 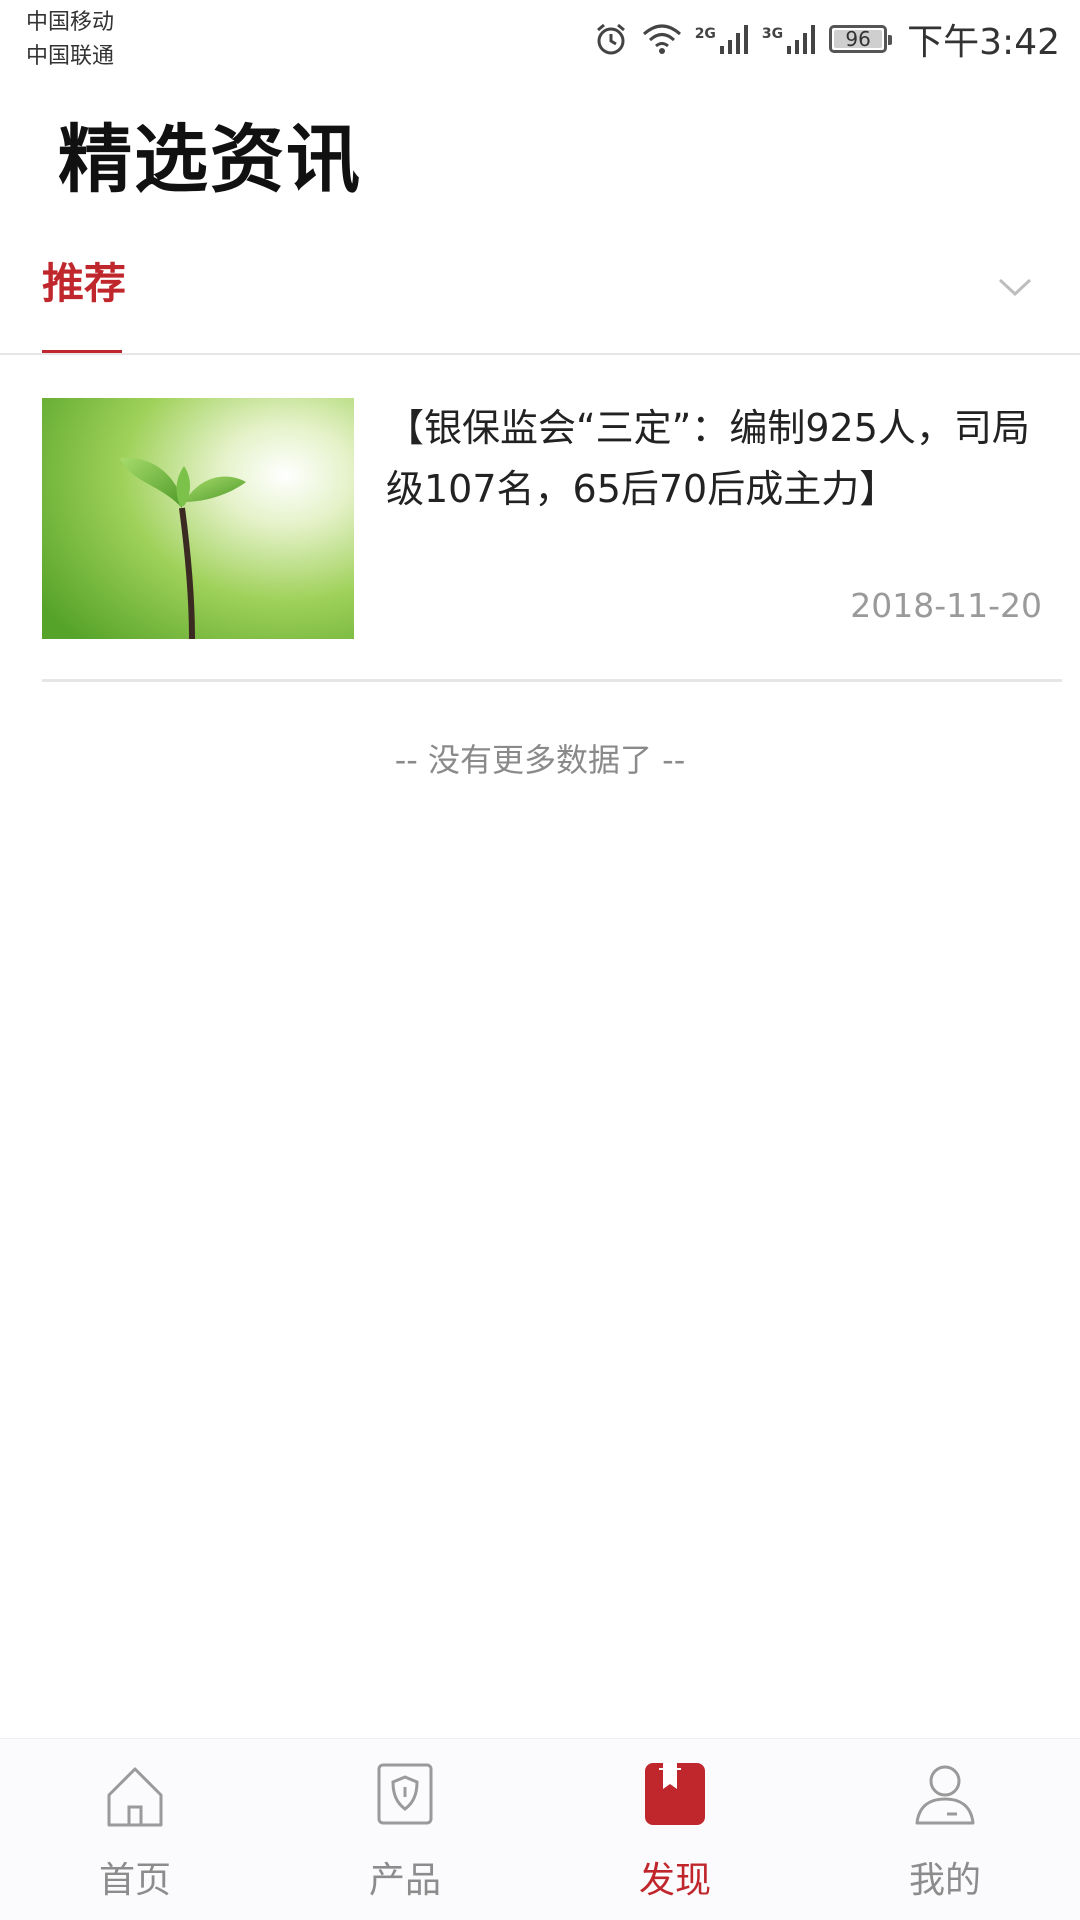 What do you see at coordinates (70, 40) in the screenshot?
I see `carrier-info: 中国移动 中国联通` at bounding box center [70, 40].